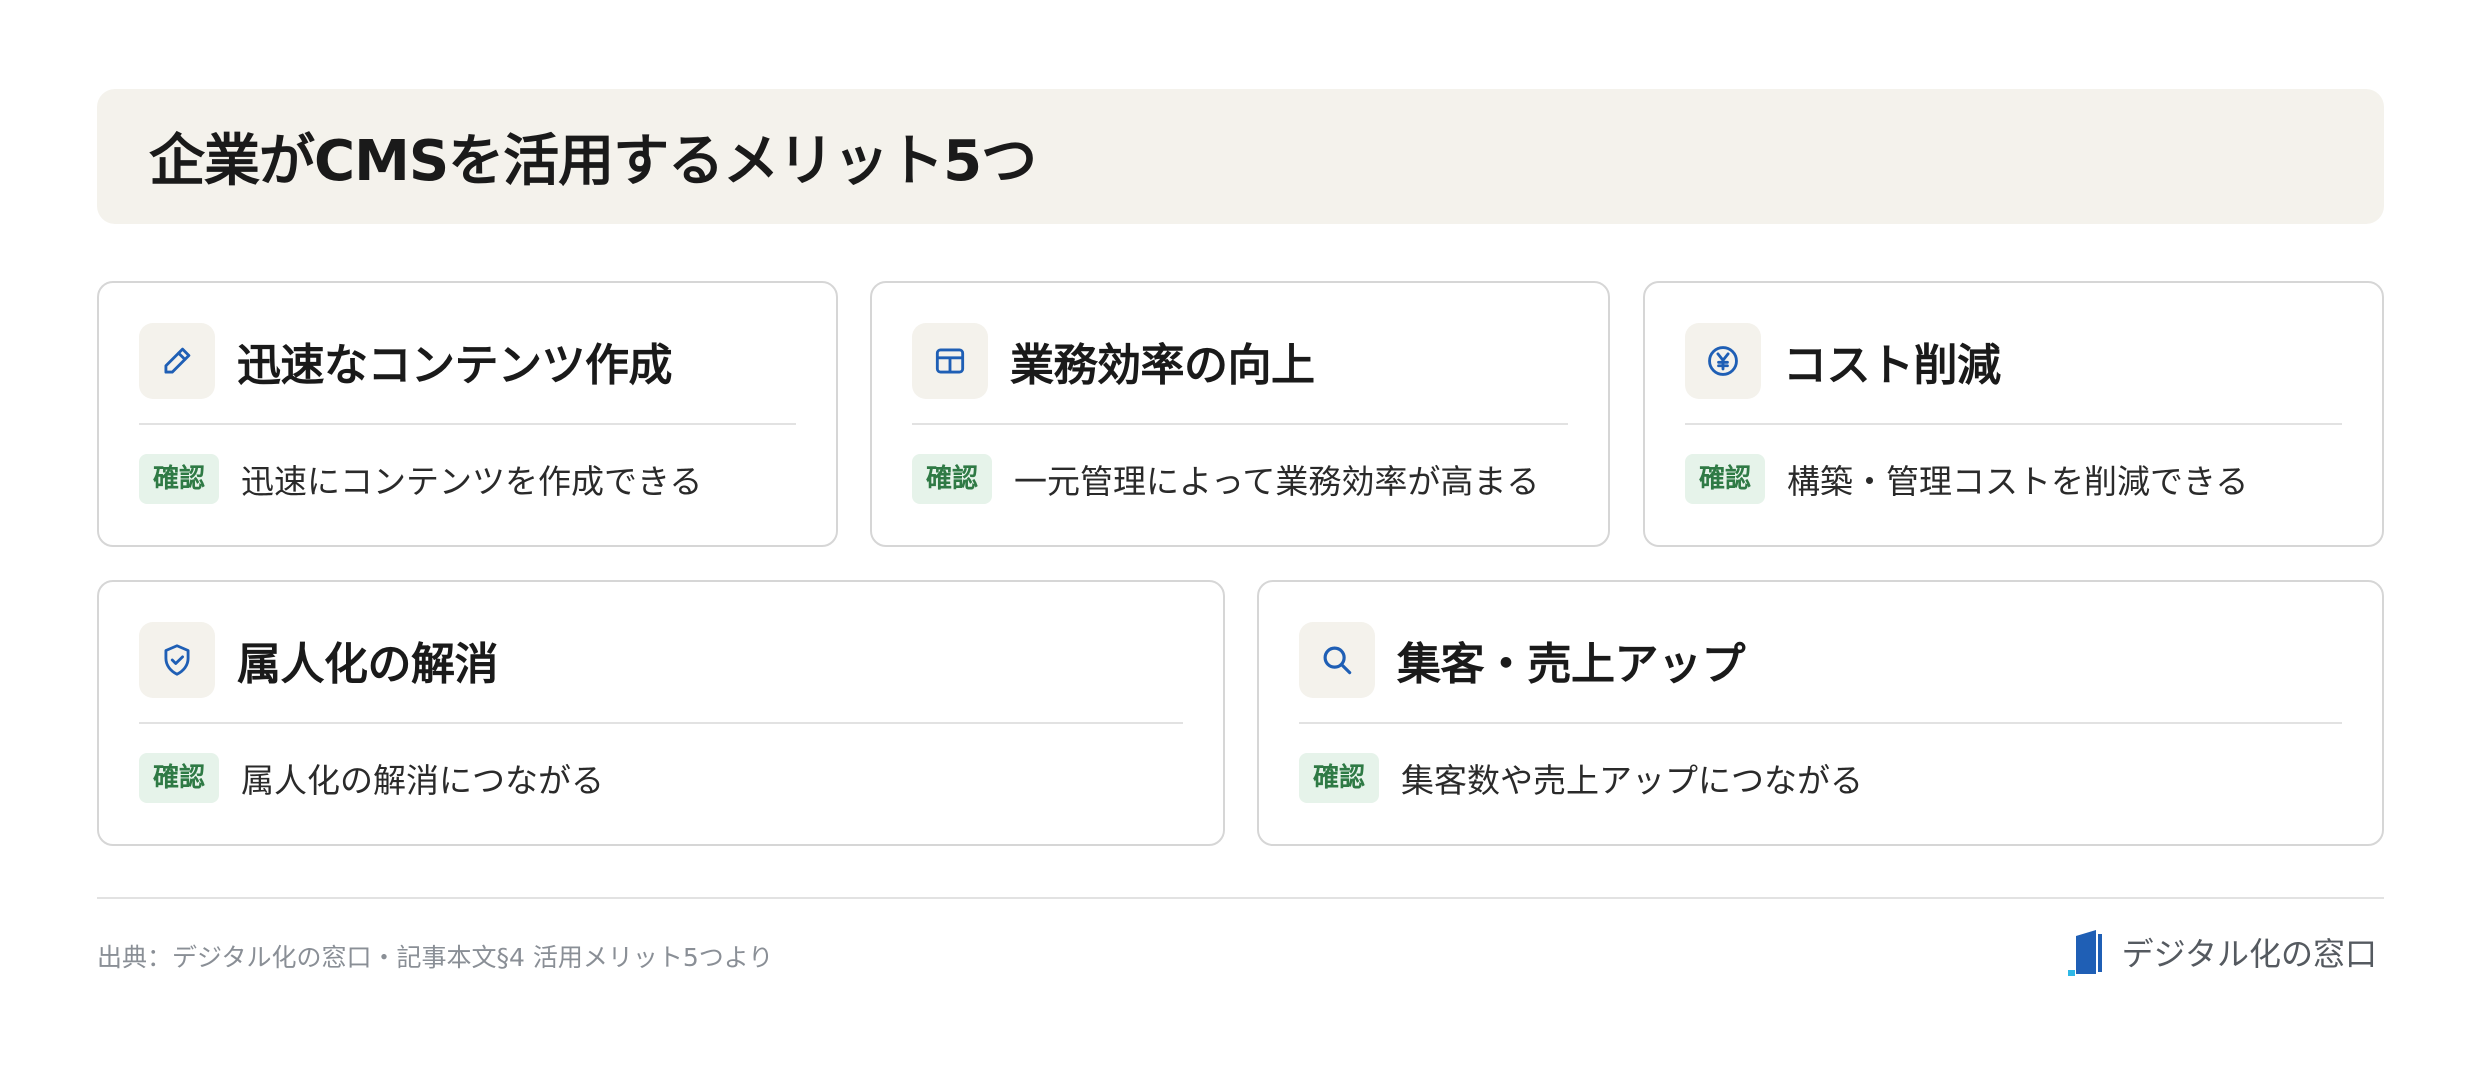 This screenshot has width=2480, height=1070. Describe the element at coordinates (2084, 953) in the screenshot. I see `brand-mark-icon` at that location.